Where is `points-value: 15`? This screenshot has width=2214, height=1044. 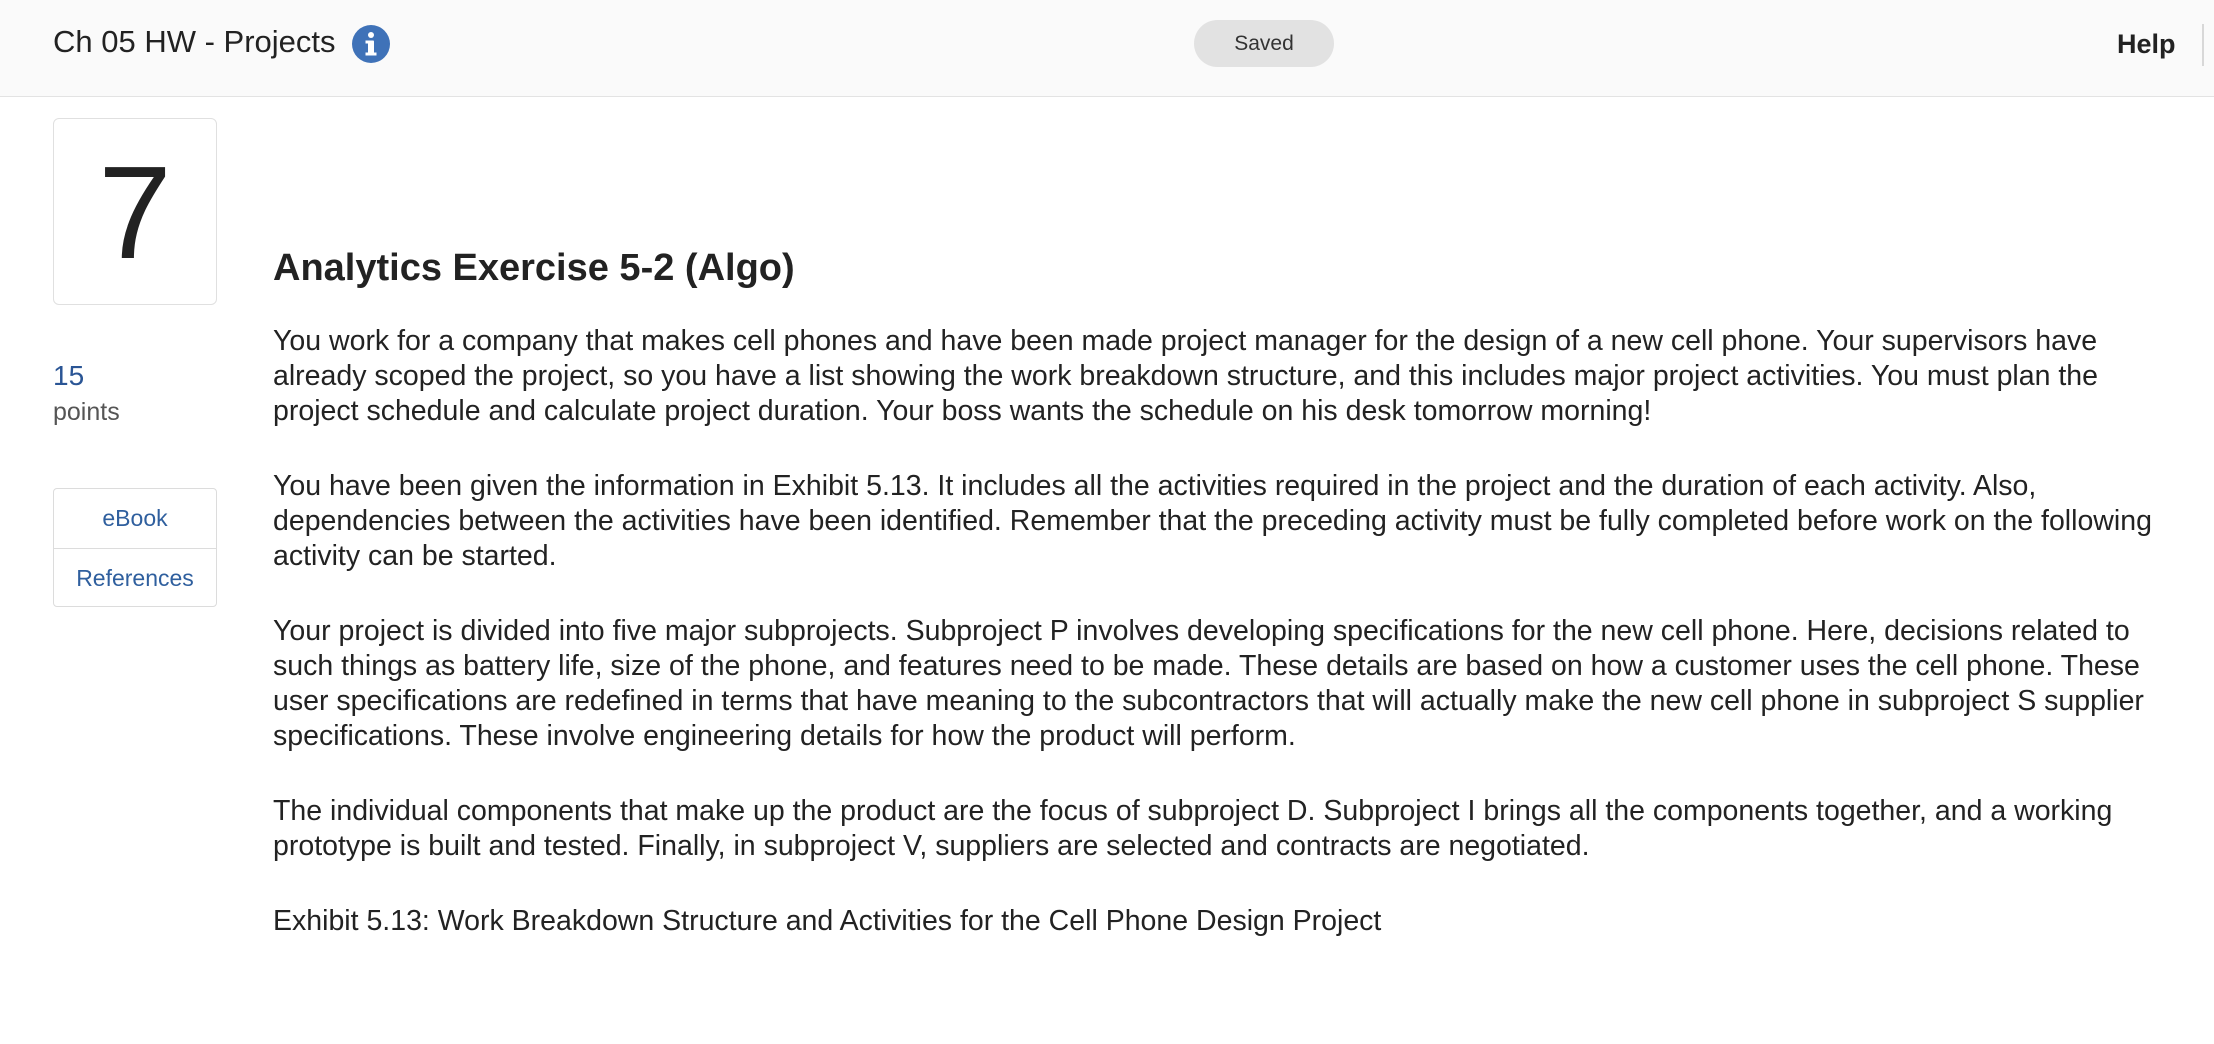 points-value: 15 is located at coordinates (69, 375).